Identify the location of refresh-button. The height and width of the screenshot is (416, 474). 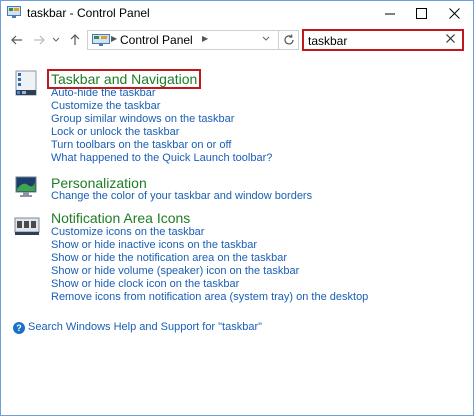
(289, 40).